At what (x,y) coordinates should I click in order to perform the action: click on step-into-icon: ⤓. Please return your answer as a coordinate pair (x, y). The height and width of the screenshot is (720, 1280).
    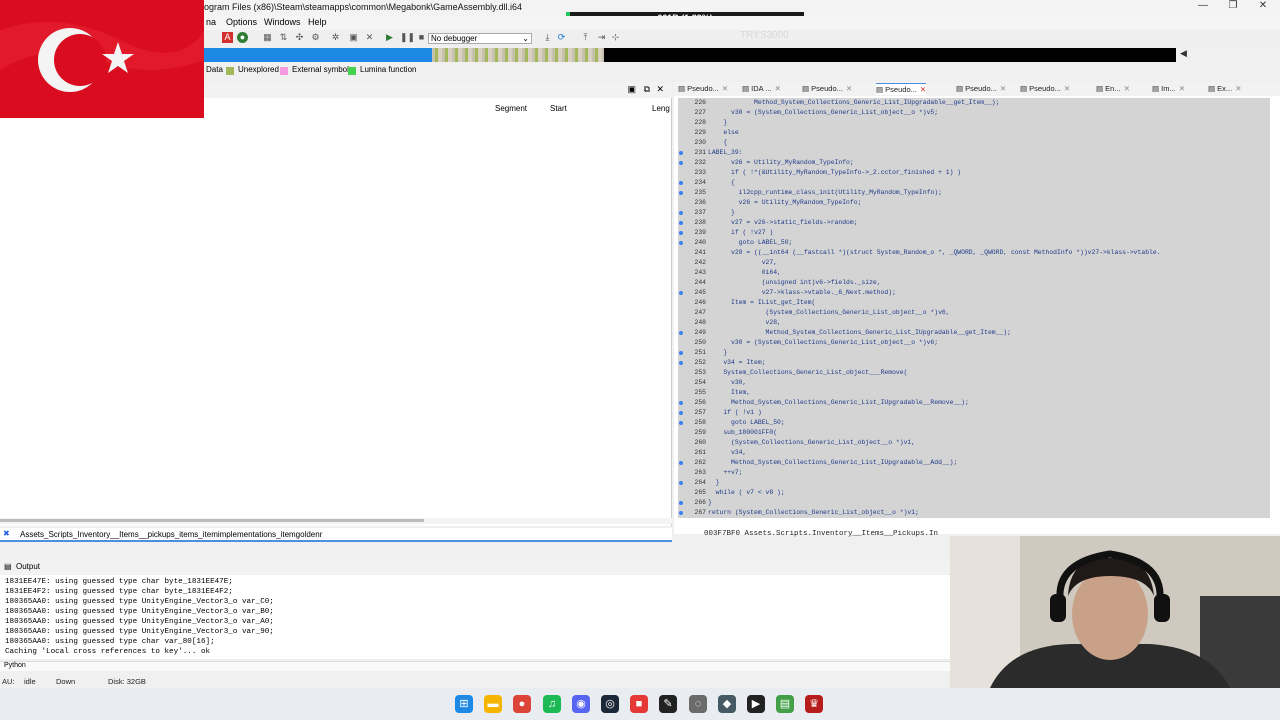
    Looking at the image, I should click on (547, 37).